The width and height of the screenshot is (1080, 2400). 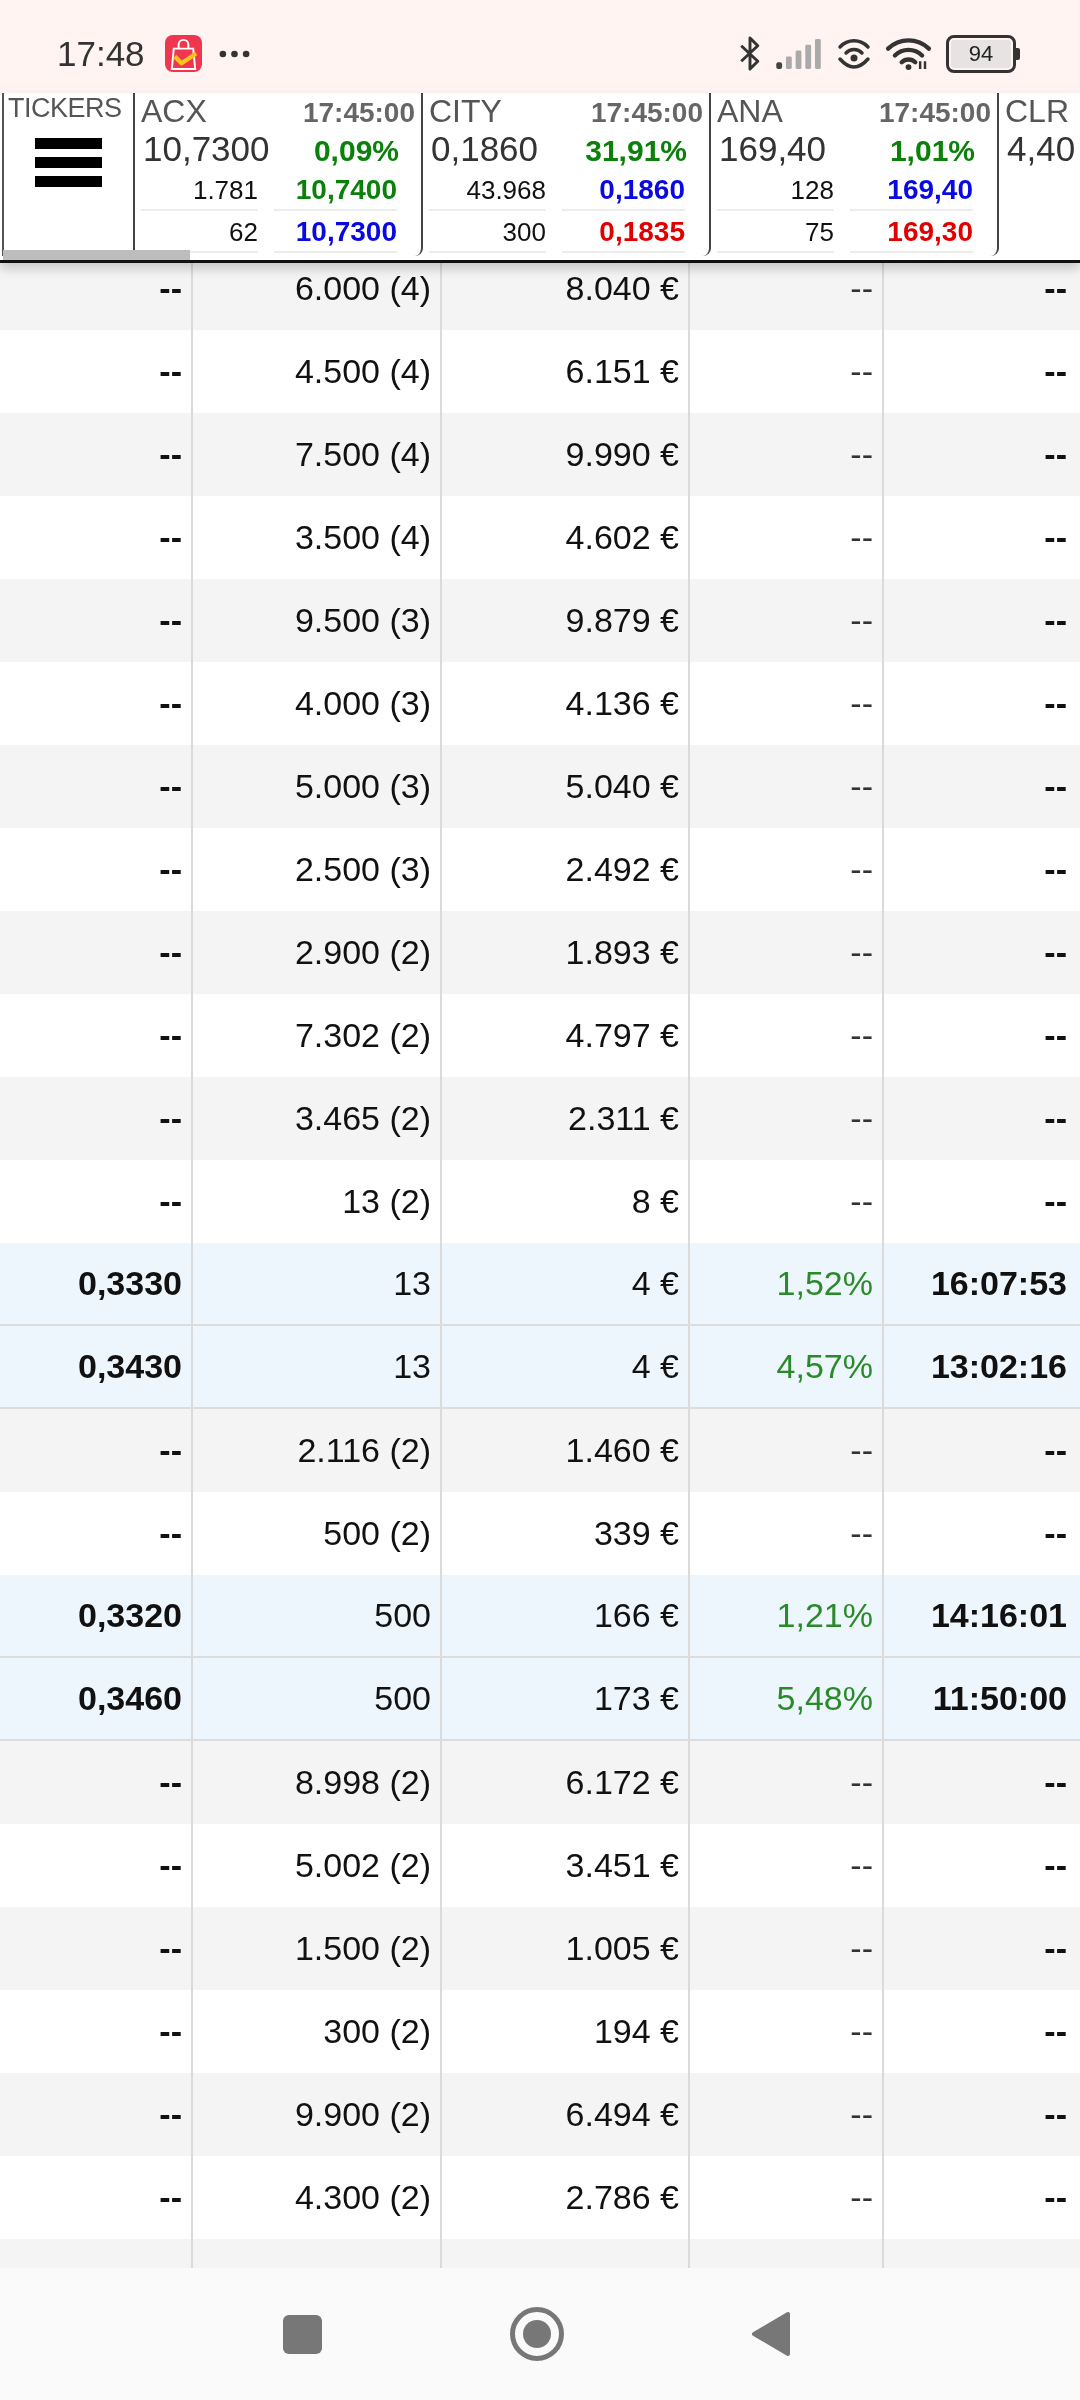 I want to click on ticker-symbol: ANA, so click(x=750, y=111).